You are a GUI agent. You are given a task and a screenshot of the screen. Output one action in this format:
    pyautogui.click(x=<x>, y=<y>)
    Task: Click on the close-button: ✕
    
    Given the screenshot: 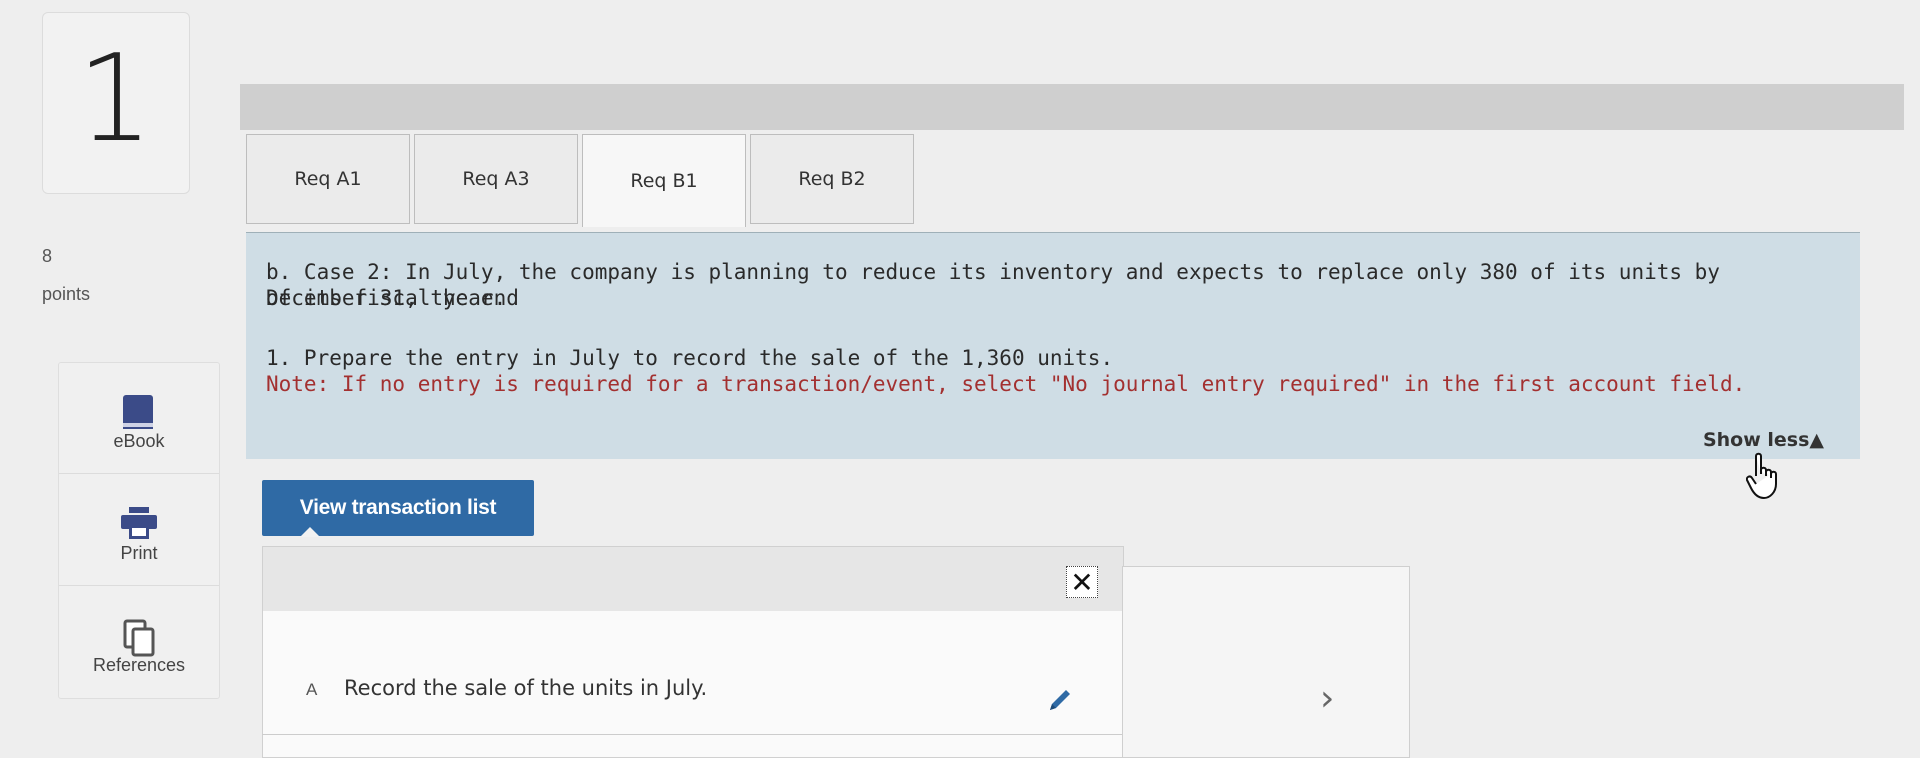 What is the action you would take?
    pyautogui.click(x=1082, y=582)
    